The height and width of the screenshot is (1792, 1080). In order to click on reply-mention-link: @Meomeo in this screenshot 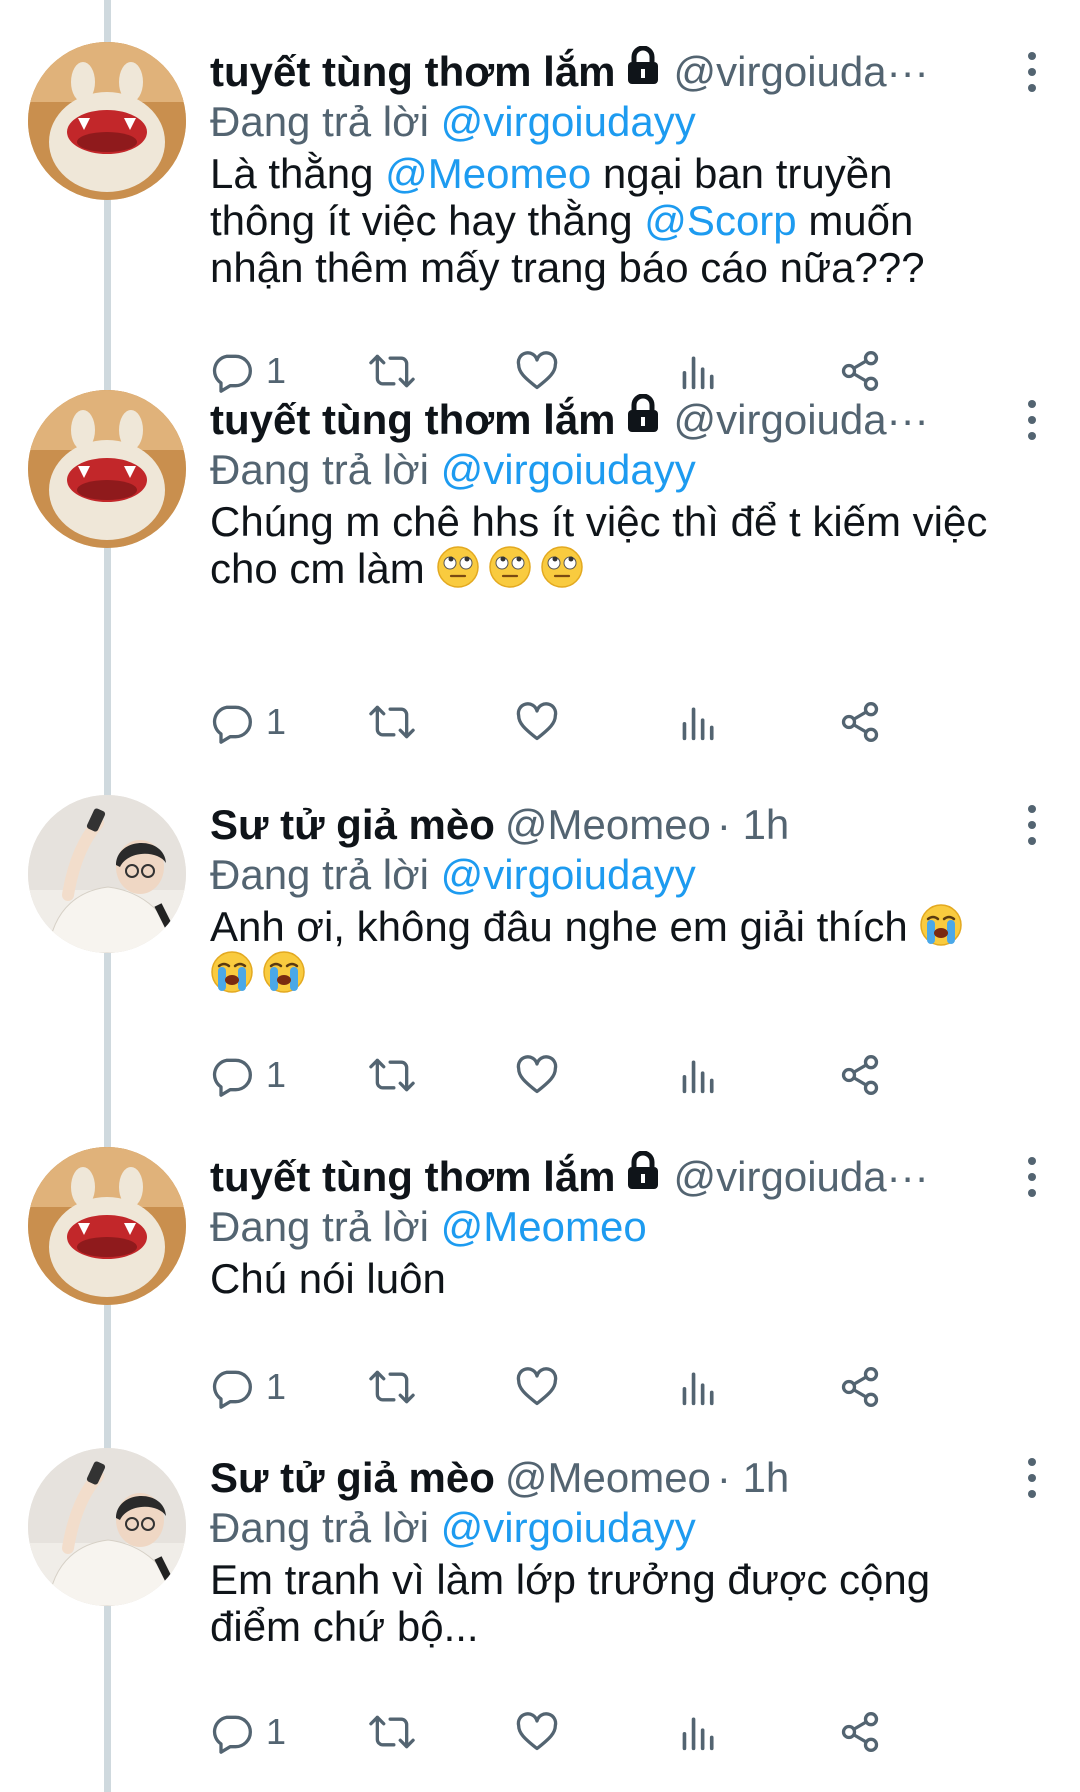, I will do `click(544, 1226)`.